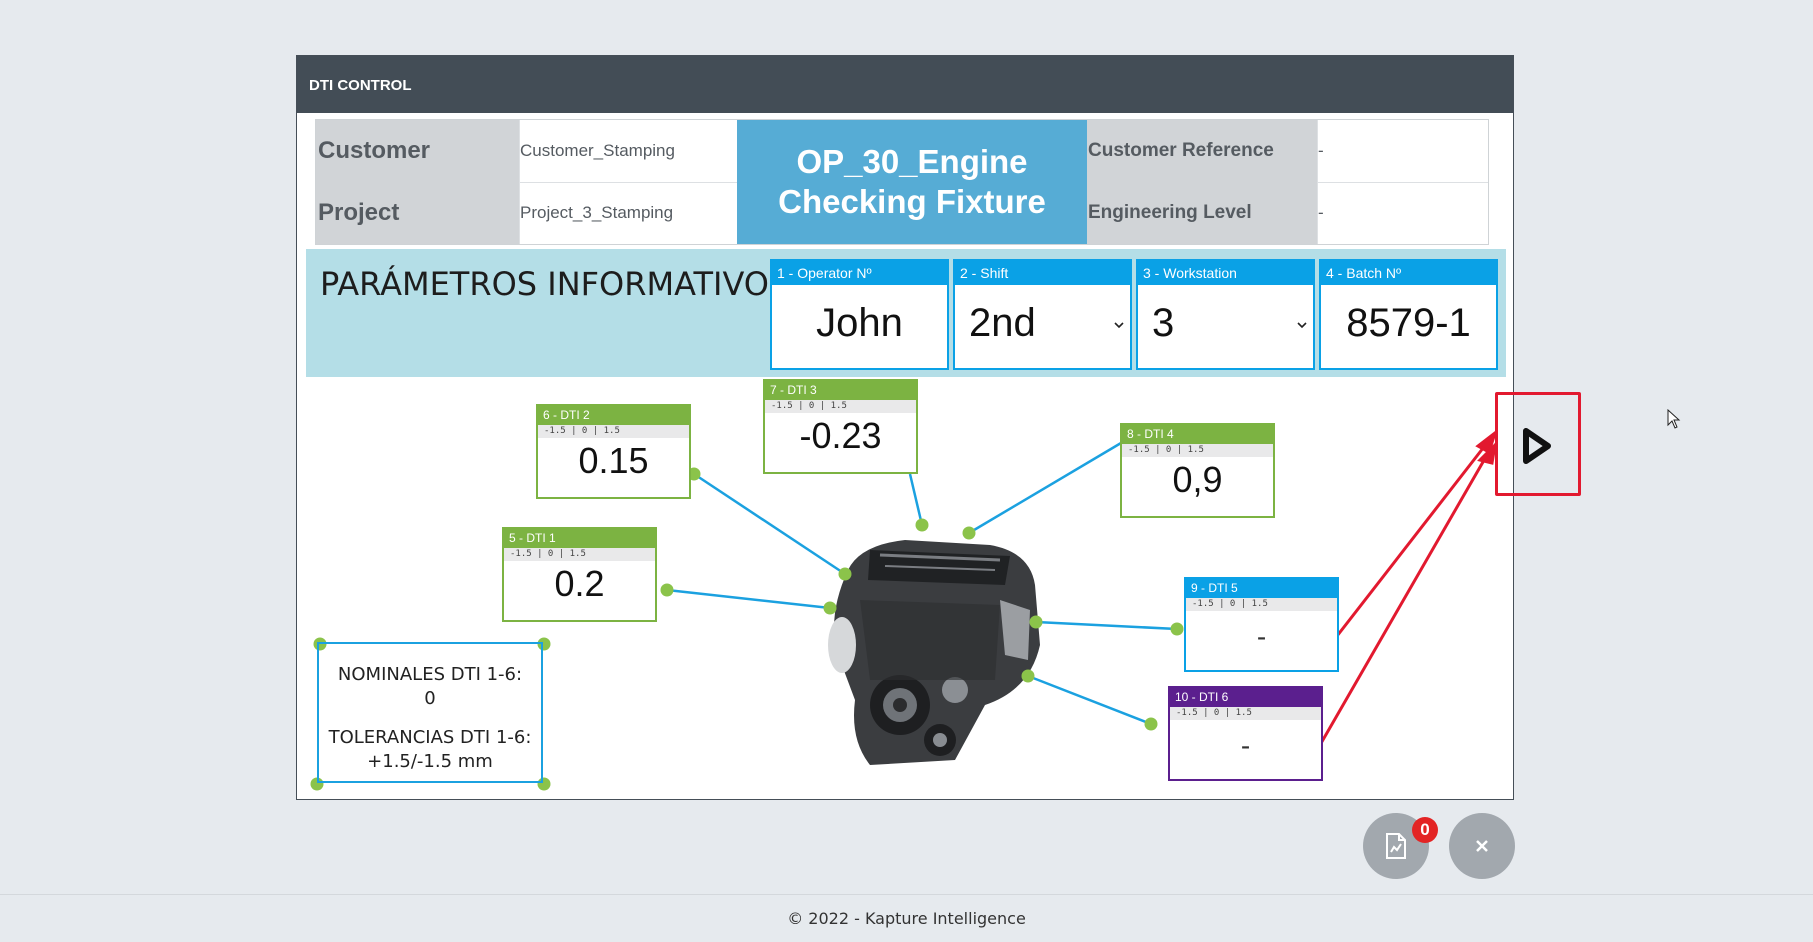  What do you see at coordinates (579, 584) in the screenshot?
I see `dti-1-value: 0.2` at bounding box center [579, 584].